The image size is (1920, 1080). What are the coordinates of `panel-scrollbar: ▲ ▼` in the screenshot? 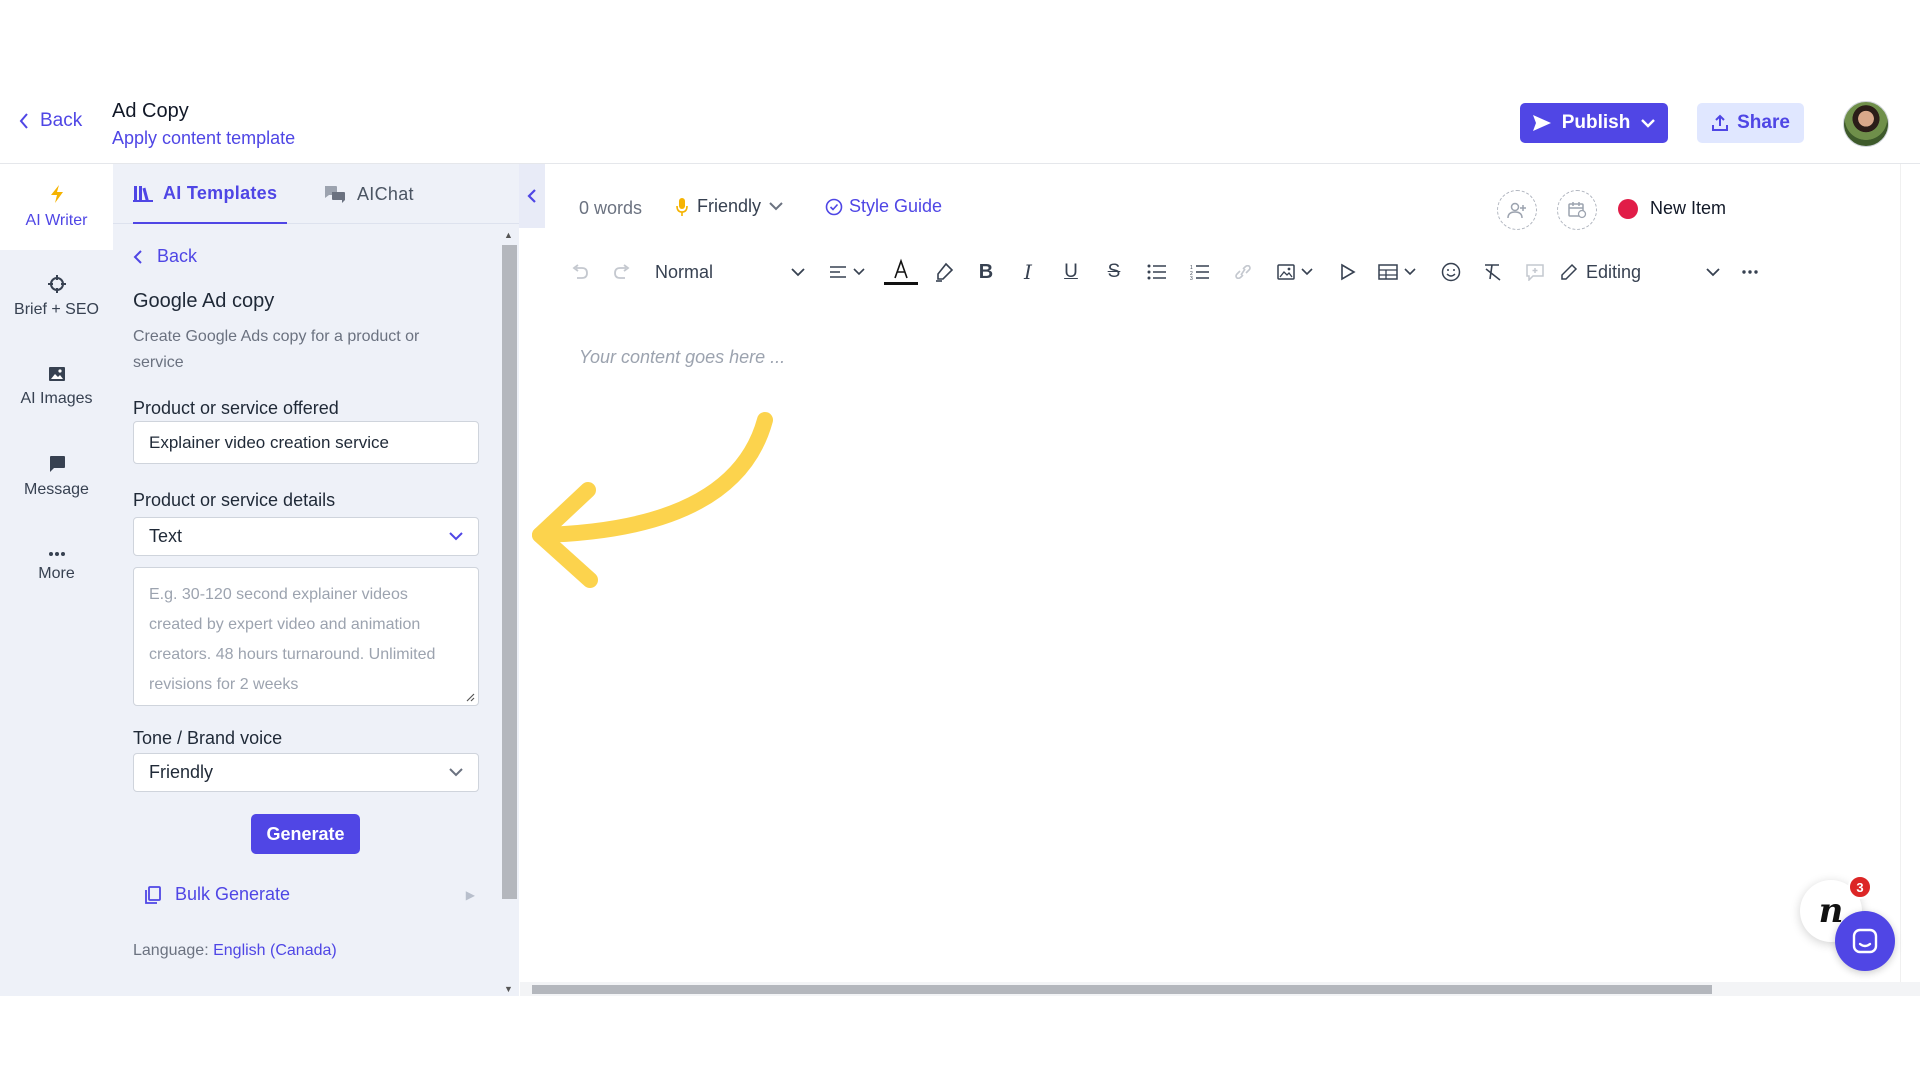 It's located at (509, 613).